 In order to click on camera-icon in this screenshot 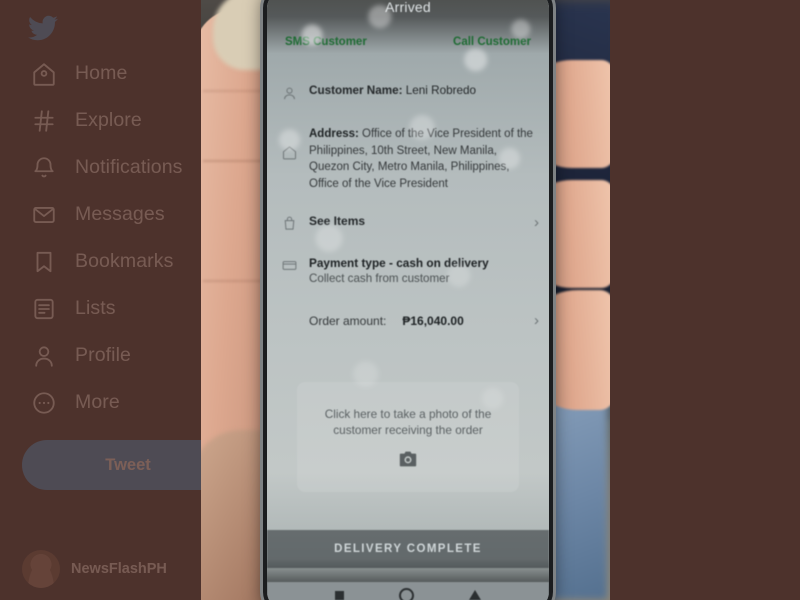, I will do `click(408, 461)`.